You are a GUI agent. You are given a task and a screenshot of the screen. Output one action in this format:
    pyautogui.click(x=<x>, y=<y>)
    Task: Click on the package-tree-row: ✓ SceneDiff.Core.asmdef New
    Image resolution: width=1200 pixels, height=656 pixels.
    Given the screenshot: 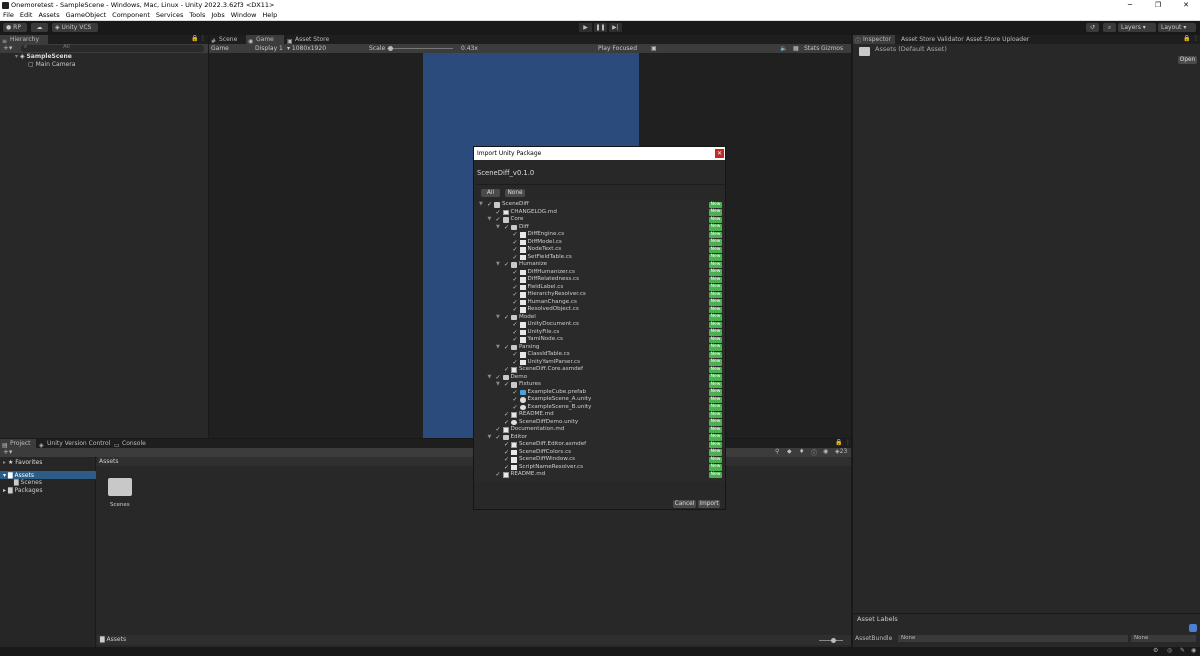 What is the action you would take?
    pyautogui.click(x=599, y=370)
    